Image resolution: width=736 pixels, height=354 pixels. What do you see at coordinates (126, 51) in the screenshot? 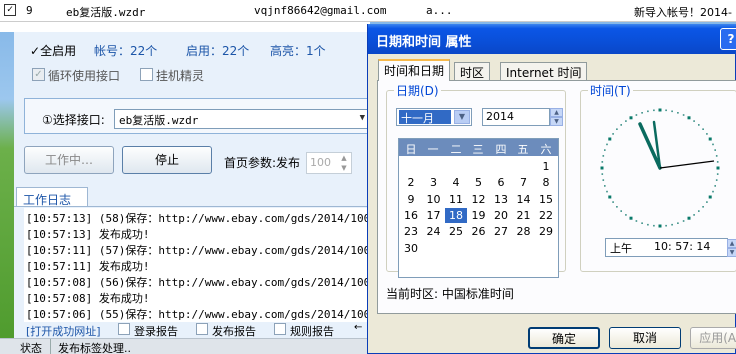
I see `account-count: 帐号：22个` at bounding box center [126, 51].